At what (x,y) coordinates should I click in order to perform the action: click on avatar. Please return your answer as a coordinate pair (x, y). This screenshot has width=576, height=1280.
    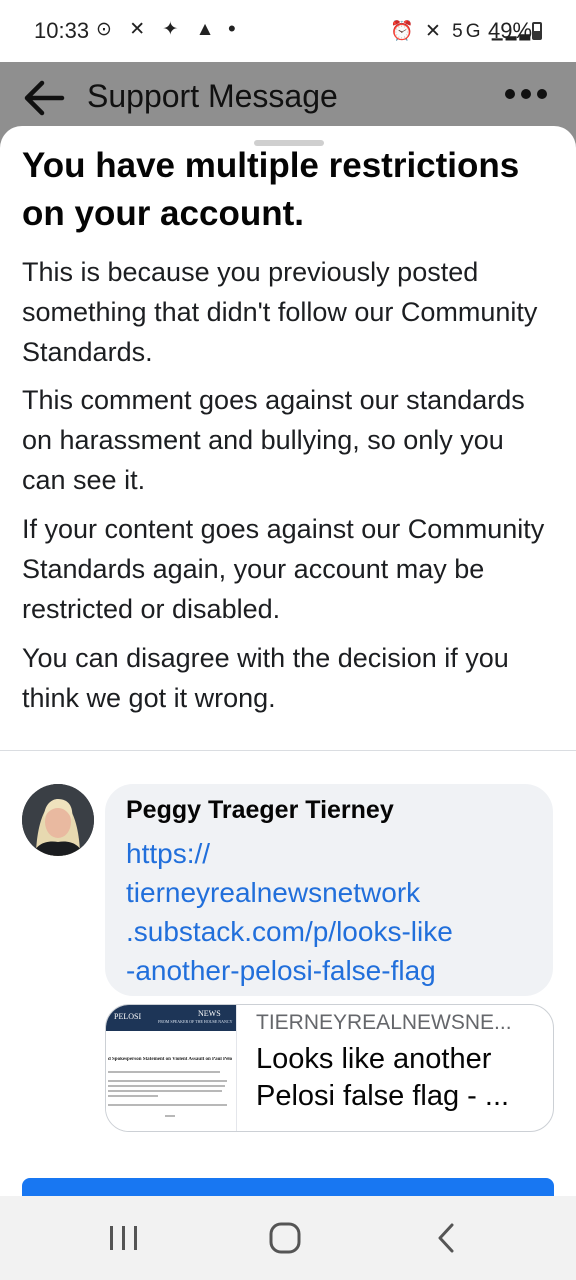
    Looking at the image, I should click on (58, 820).